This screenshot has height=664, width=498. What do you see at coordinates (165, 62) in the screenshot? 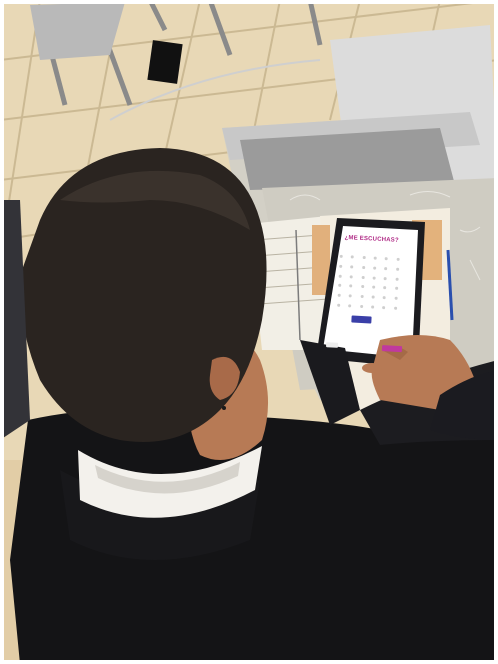
I see `phone-on-floor` at bounding box center [165, 62].